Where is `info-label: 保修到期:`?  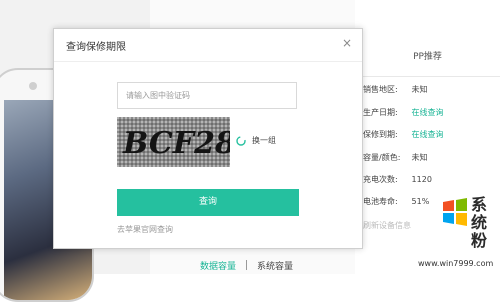
info-label: 保修到期: is located at coordinates (380, 134).